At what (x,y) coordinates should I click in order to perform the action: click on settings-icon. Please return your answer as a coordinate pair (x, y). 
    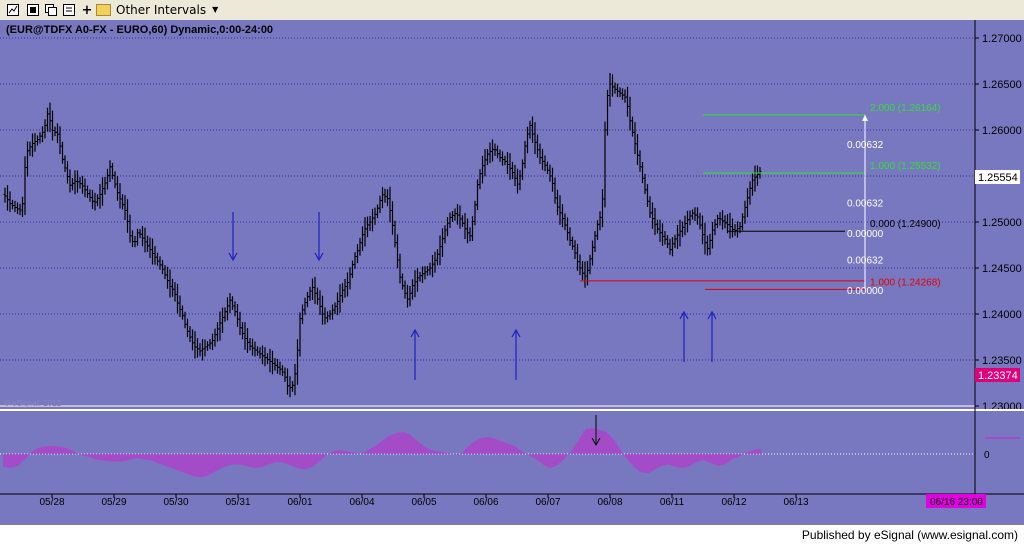
    Looking at the image, I should click on (69, 10).